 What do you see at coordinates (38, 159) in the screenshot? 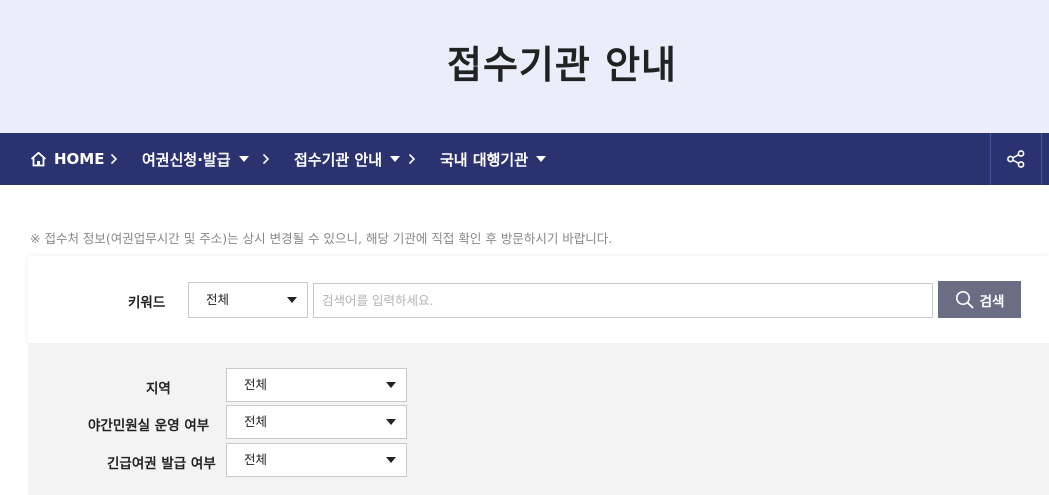
I see `home-icon` at bounding box center [38, 159].